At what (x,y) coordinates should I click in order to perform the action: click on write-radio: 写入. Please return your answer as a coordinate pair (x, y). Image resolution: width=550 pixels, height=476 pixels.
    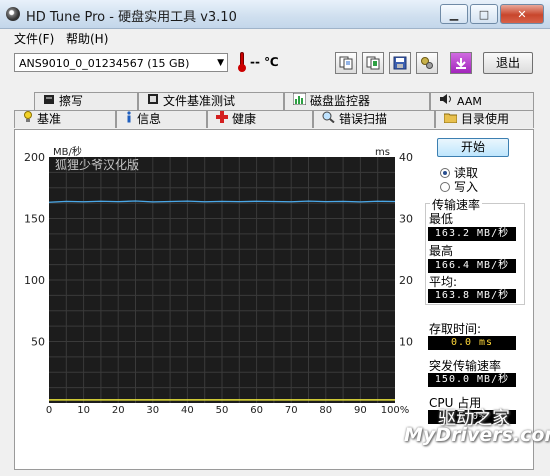
    Looking at the image, I should click on (459, 186).